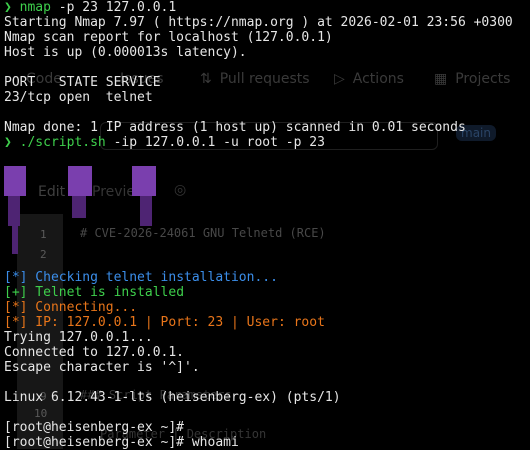  I want to click on status-tag: [+], so click(16, 292).